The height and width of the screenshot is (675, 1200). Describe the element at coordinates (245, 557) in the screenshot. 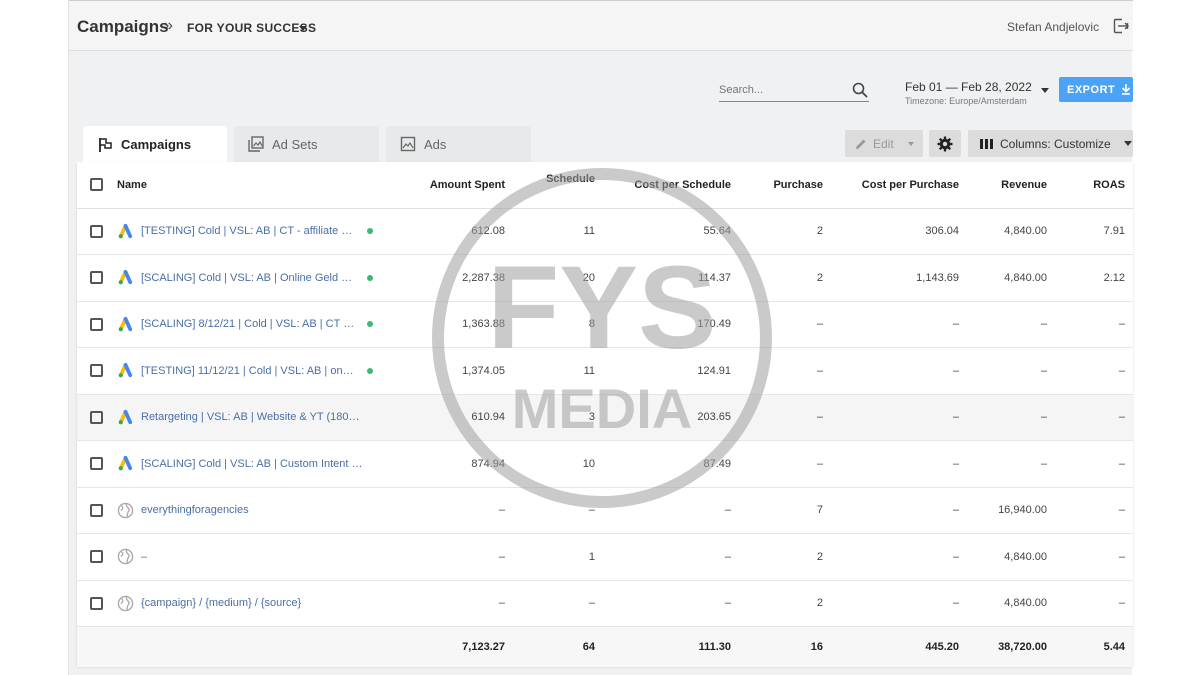

I see `campaign-name-cell: –` at that location.